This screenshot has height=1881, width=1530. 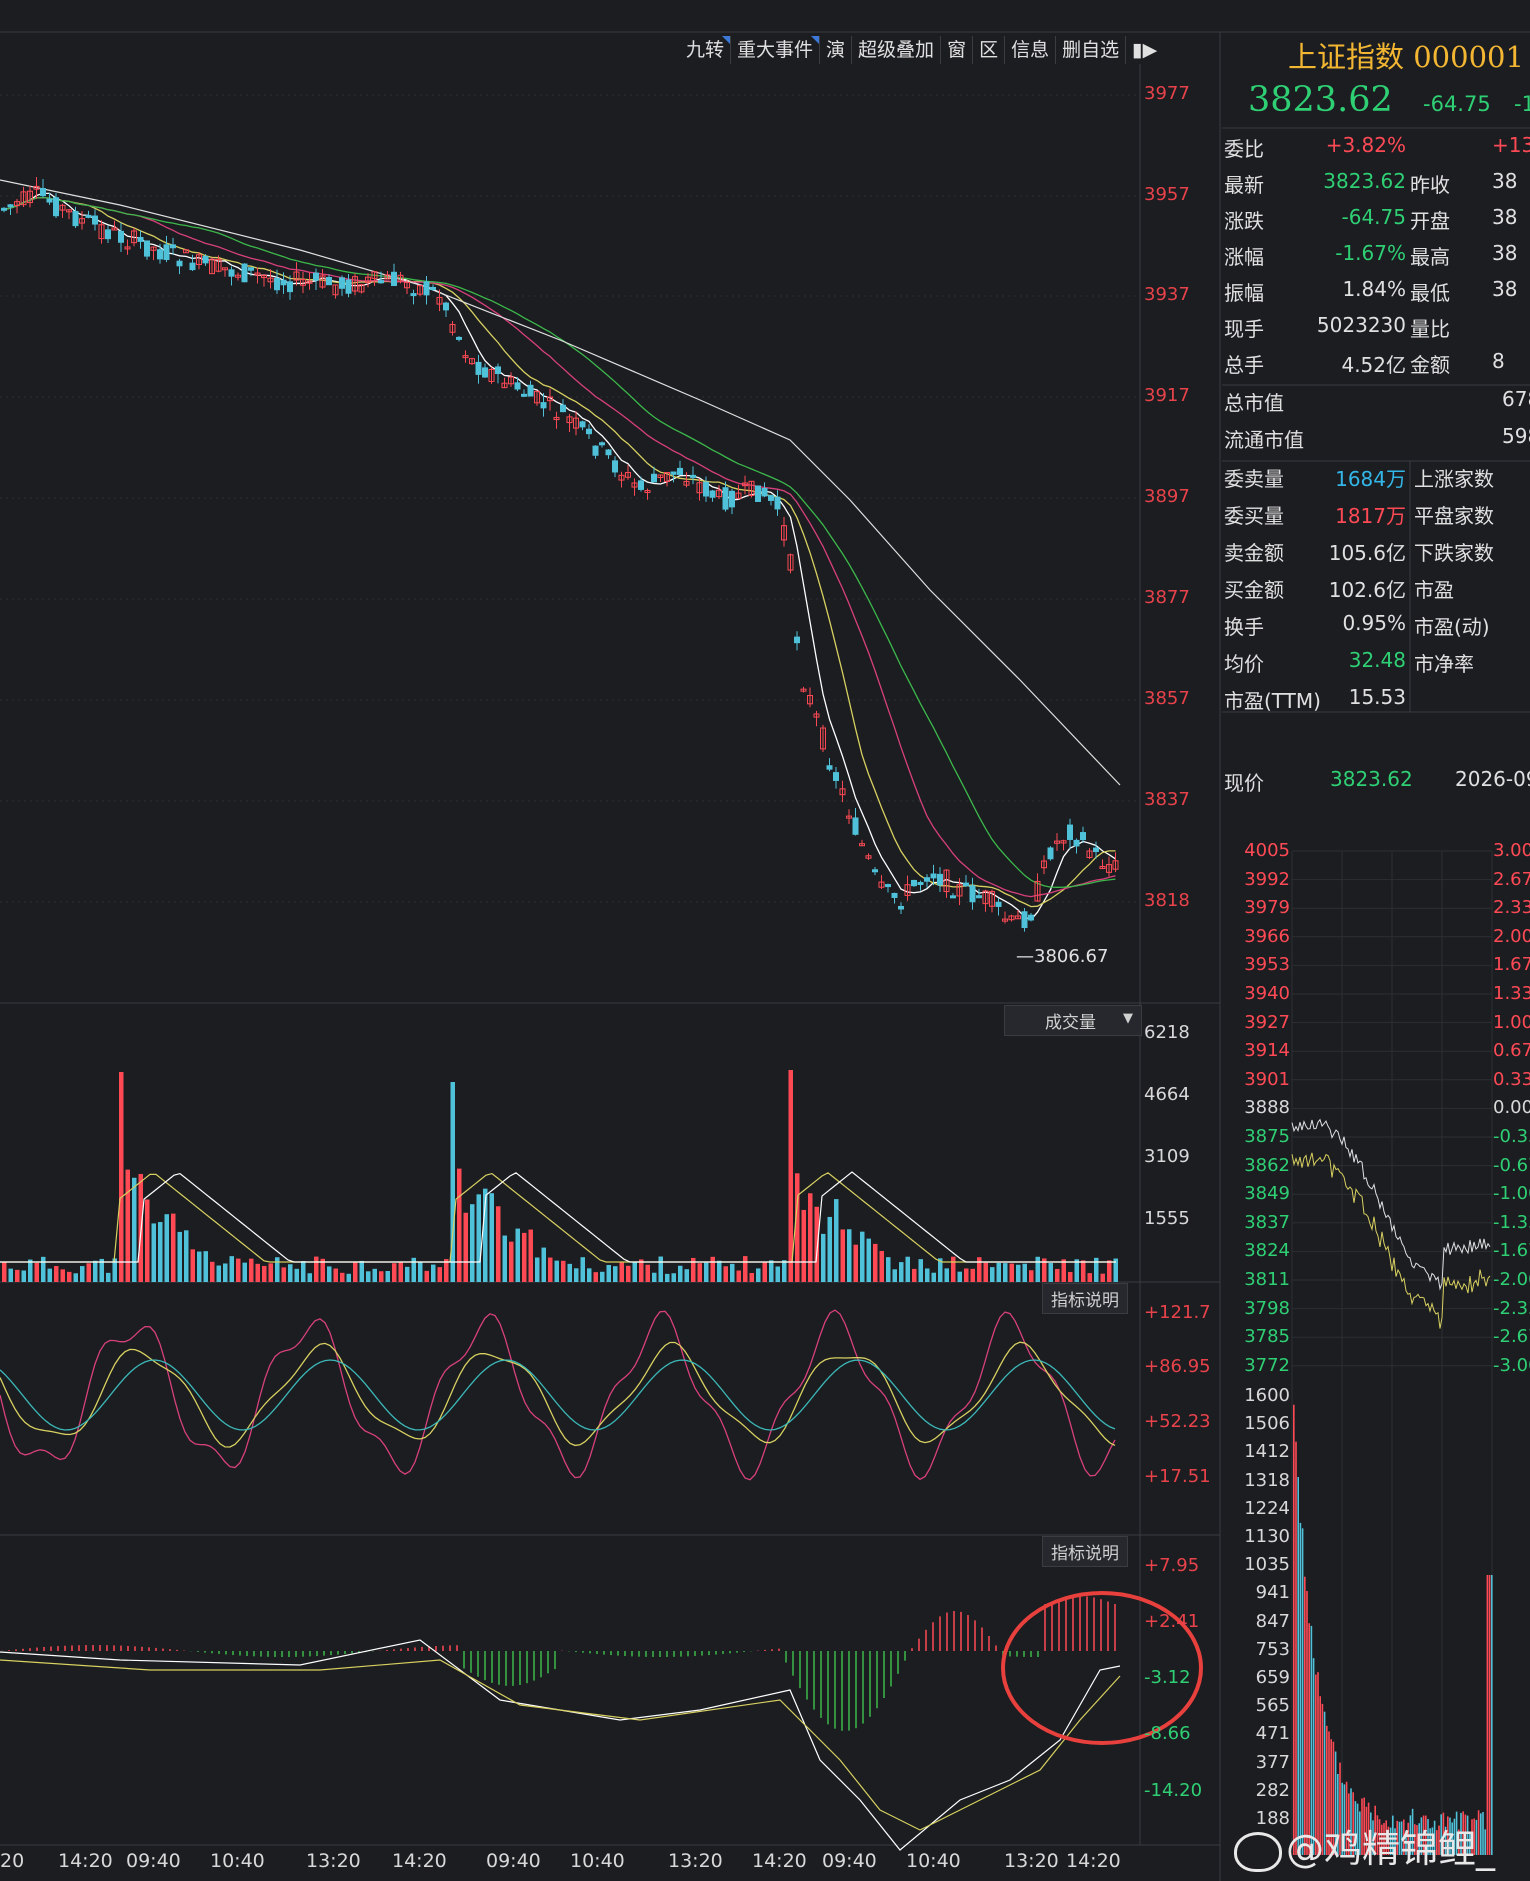 I want to click on mini-volume-tick: 471, so click(x=1272, y=1734).